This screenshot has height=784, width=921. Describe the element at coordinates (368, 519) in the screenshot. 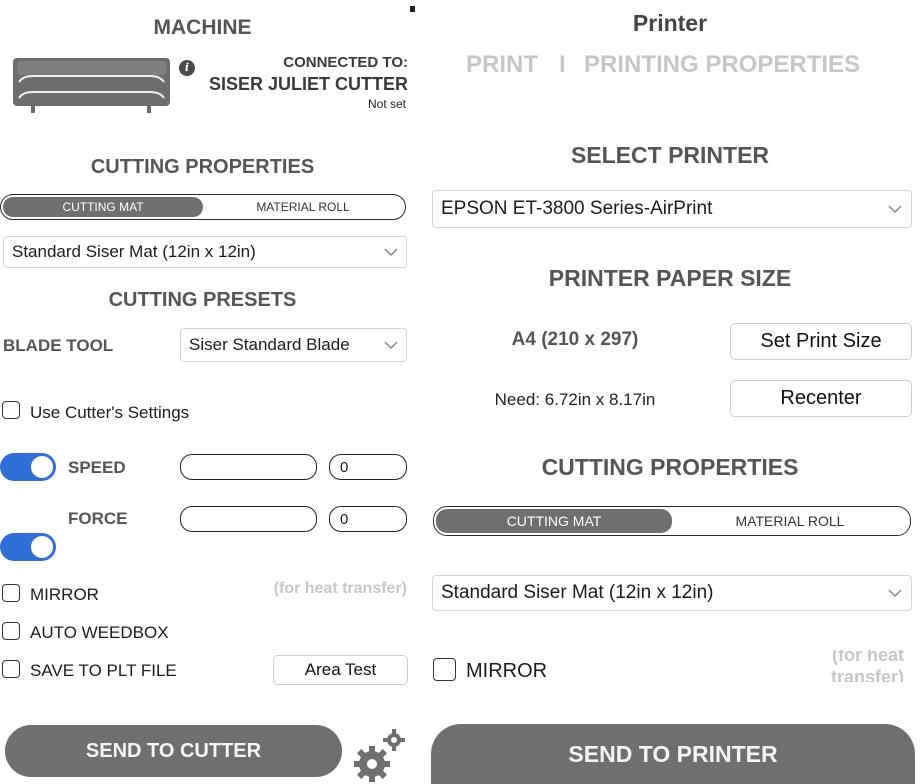

I see `force-value-field: 0` at that location.